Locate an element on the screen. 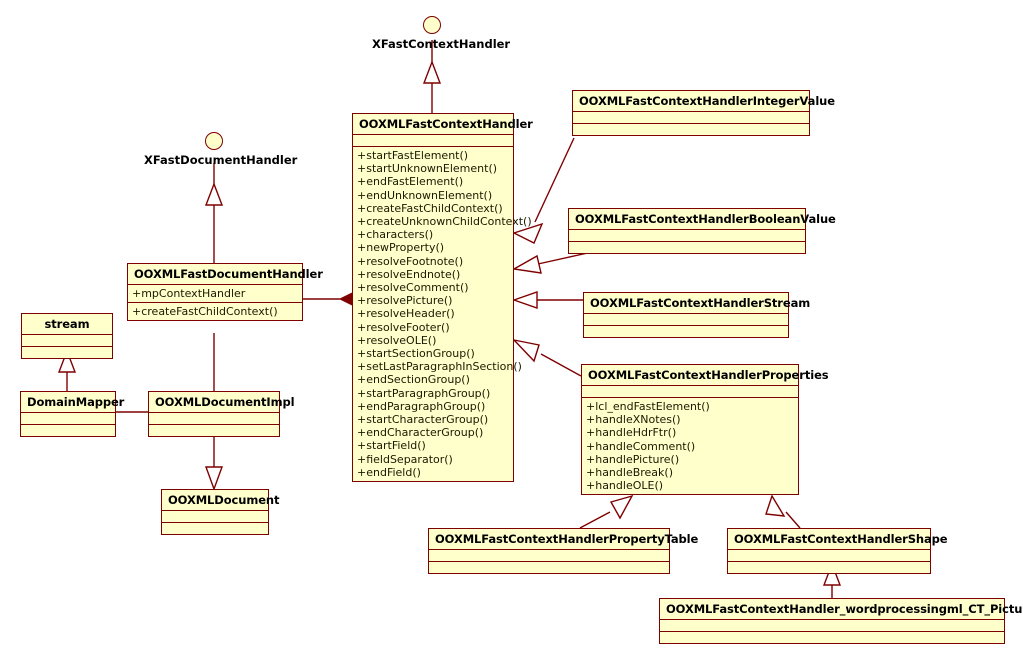  class-domainmapper: DomainMapper is located at coordinates (72, 414).